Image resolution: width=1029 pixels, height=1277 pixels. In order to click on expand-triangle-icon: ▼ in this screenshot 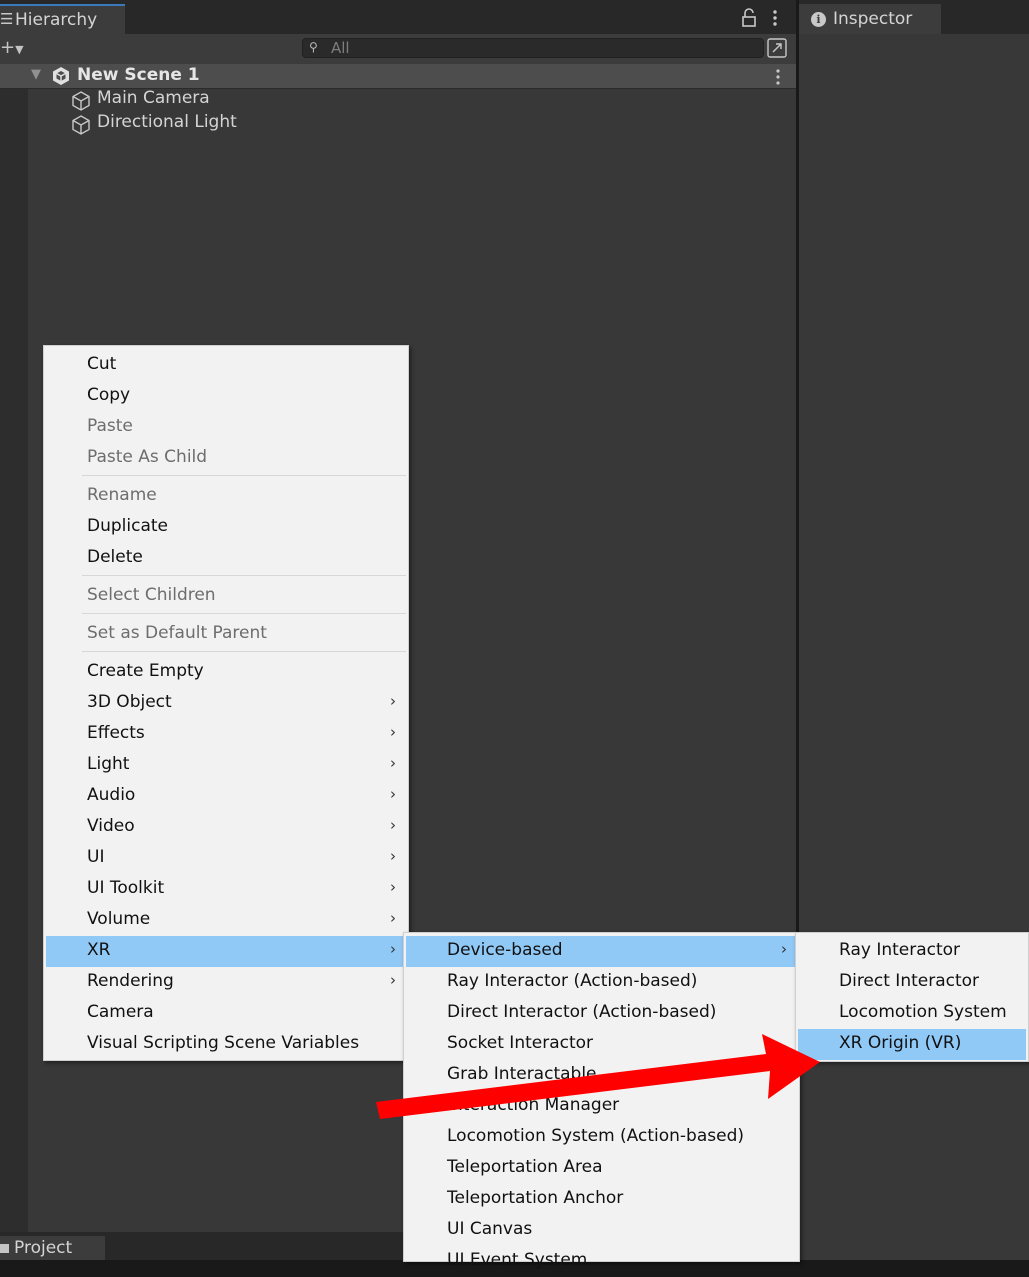, I will do `click(36, 74)`.